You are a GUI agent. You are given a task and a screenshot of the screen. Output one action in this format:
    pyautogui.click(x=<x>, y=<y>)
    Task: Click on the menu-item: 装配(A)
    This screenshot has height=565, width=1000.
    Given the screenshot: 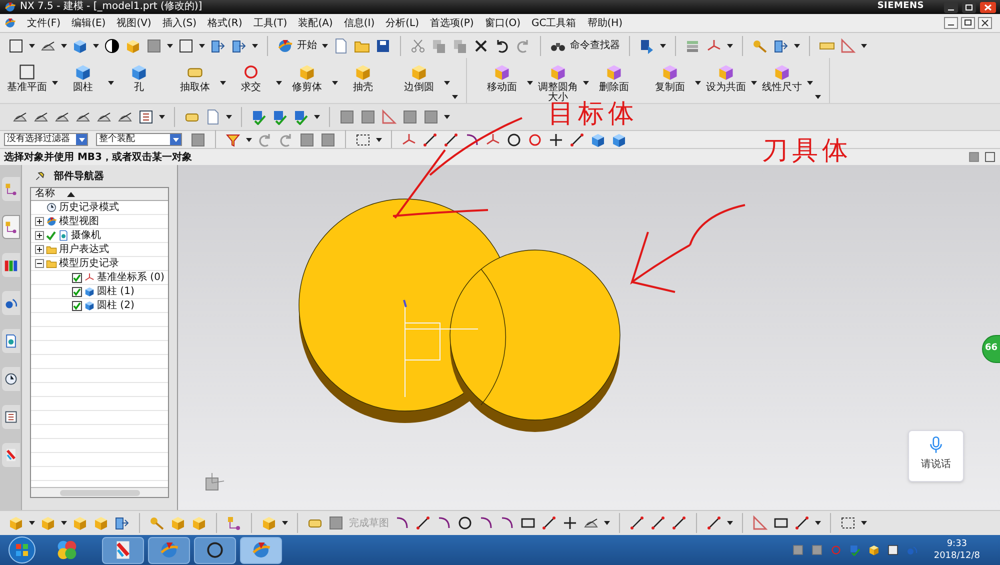 What is the action you would take?
    pyautogui.click(x=315, y=23)
    